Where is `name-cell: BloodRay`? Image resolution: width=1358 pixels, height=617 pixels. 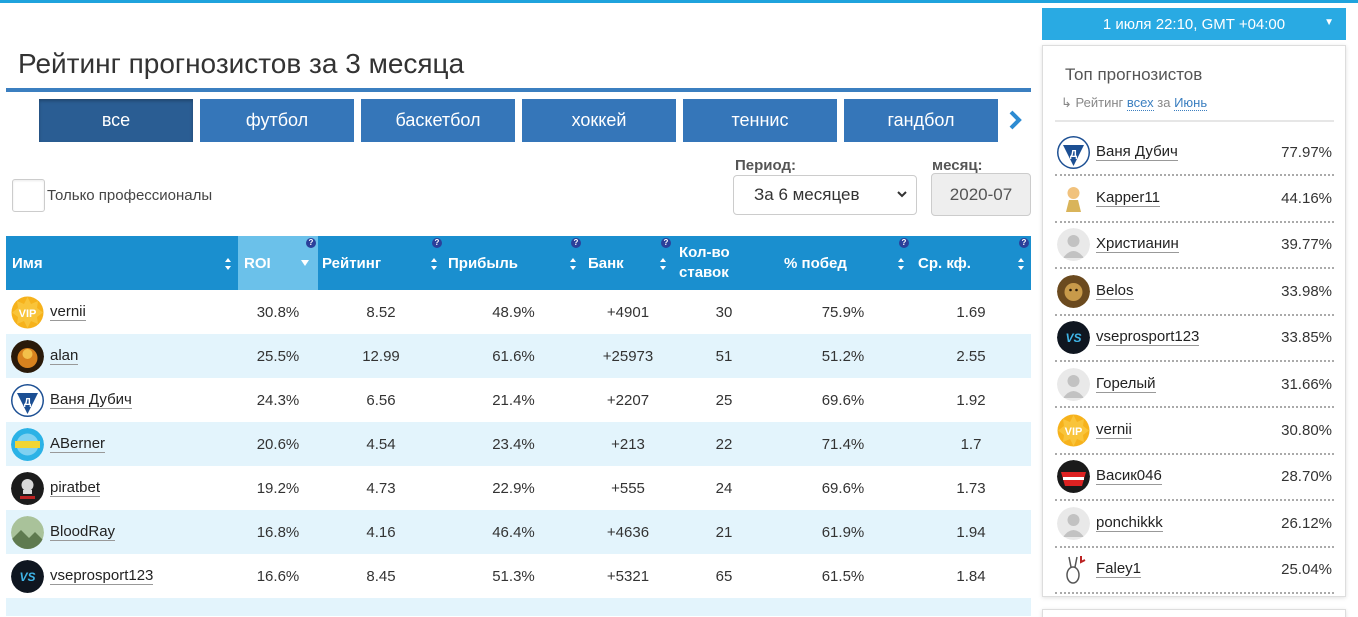 name-cell: BloodRay is located at coordinates (122, 532).